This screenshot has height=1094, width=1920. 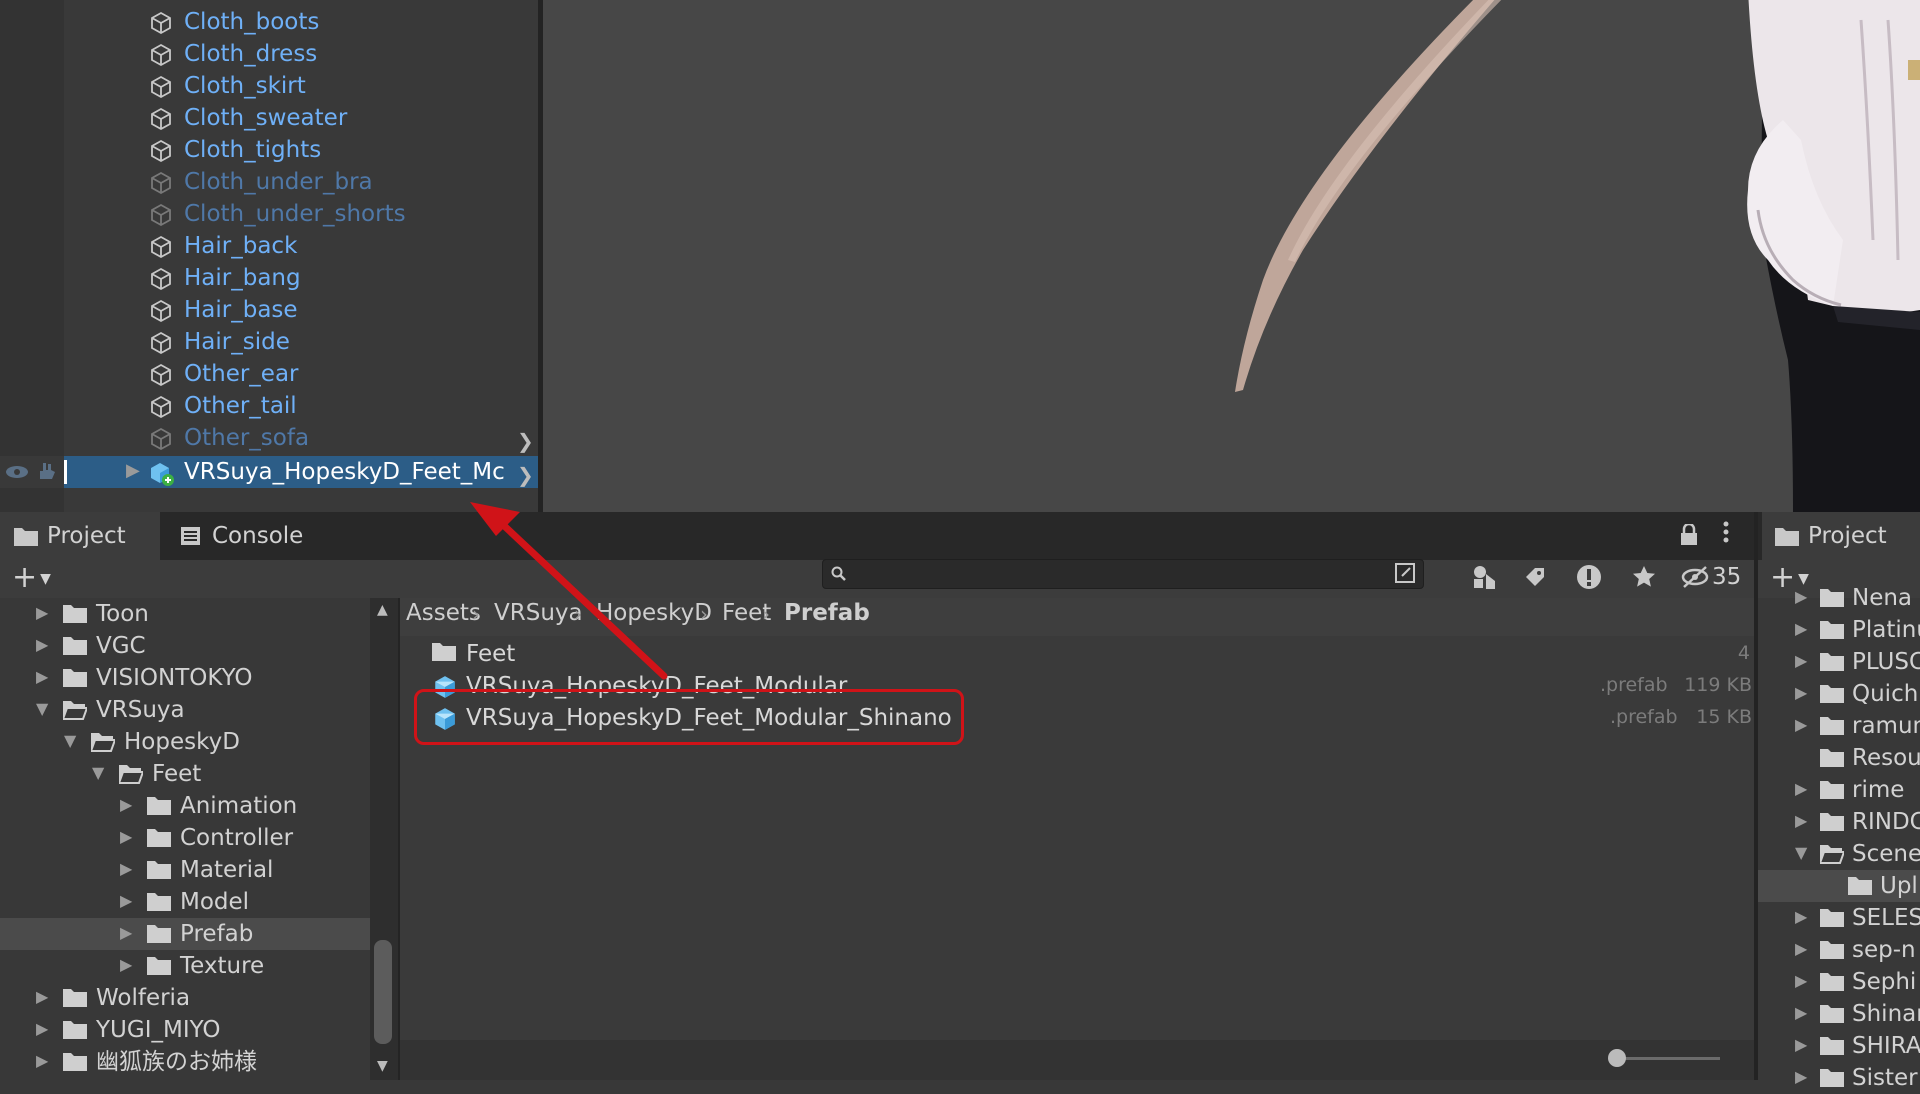 I want to click on hierarchy-item: Cloth_under_bra, so click(x=269, y=182).